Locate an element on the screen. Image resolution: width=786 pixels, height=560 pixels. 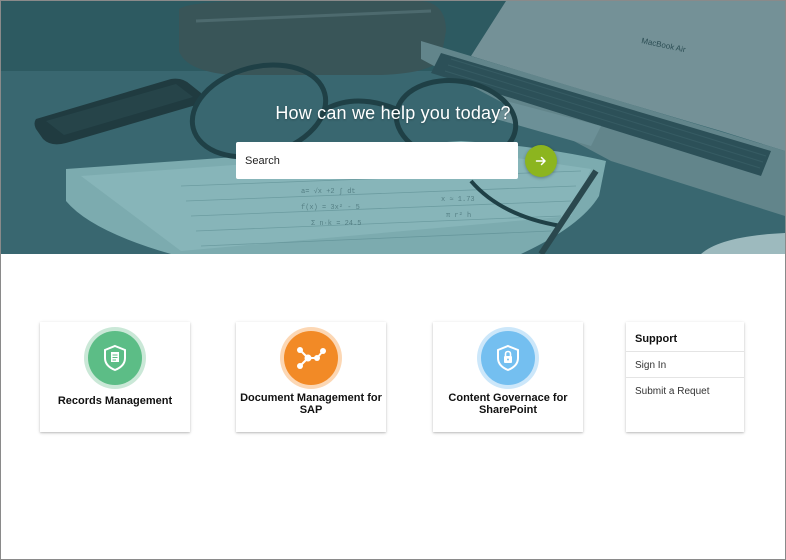
support-panel: Support Sign In Submit a Requet is located at coordinates (685, 377).